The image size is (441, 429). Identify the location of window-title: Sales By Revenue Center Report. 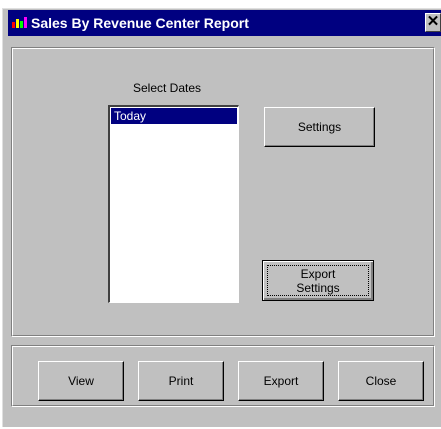
(140, 23).